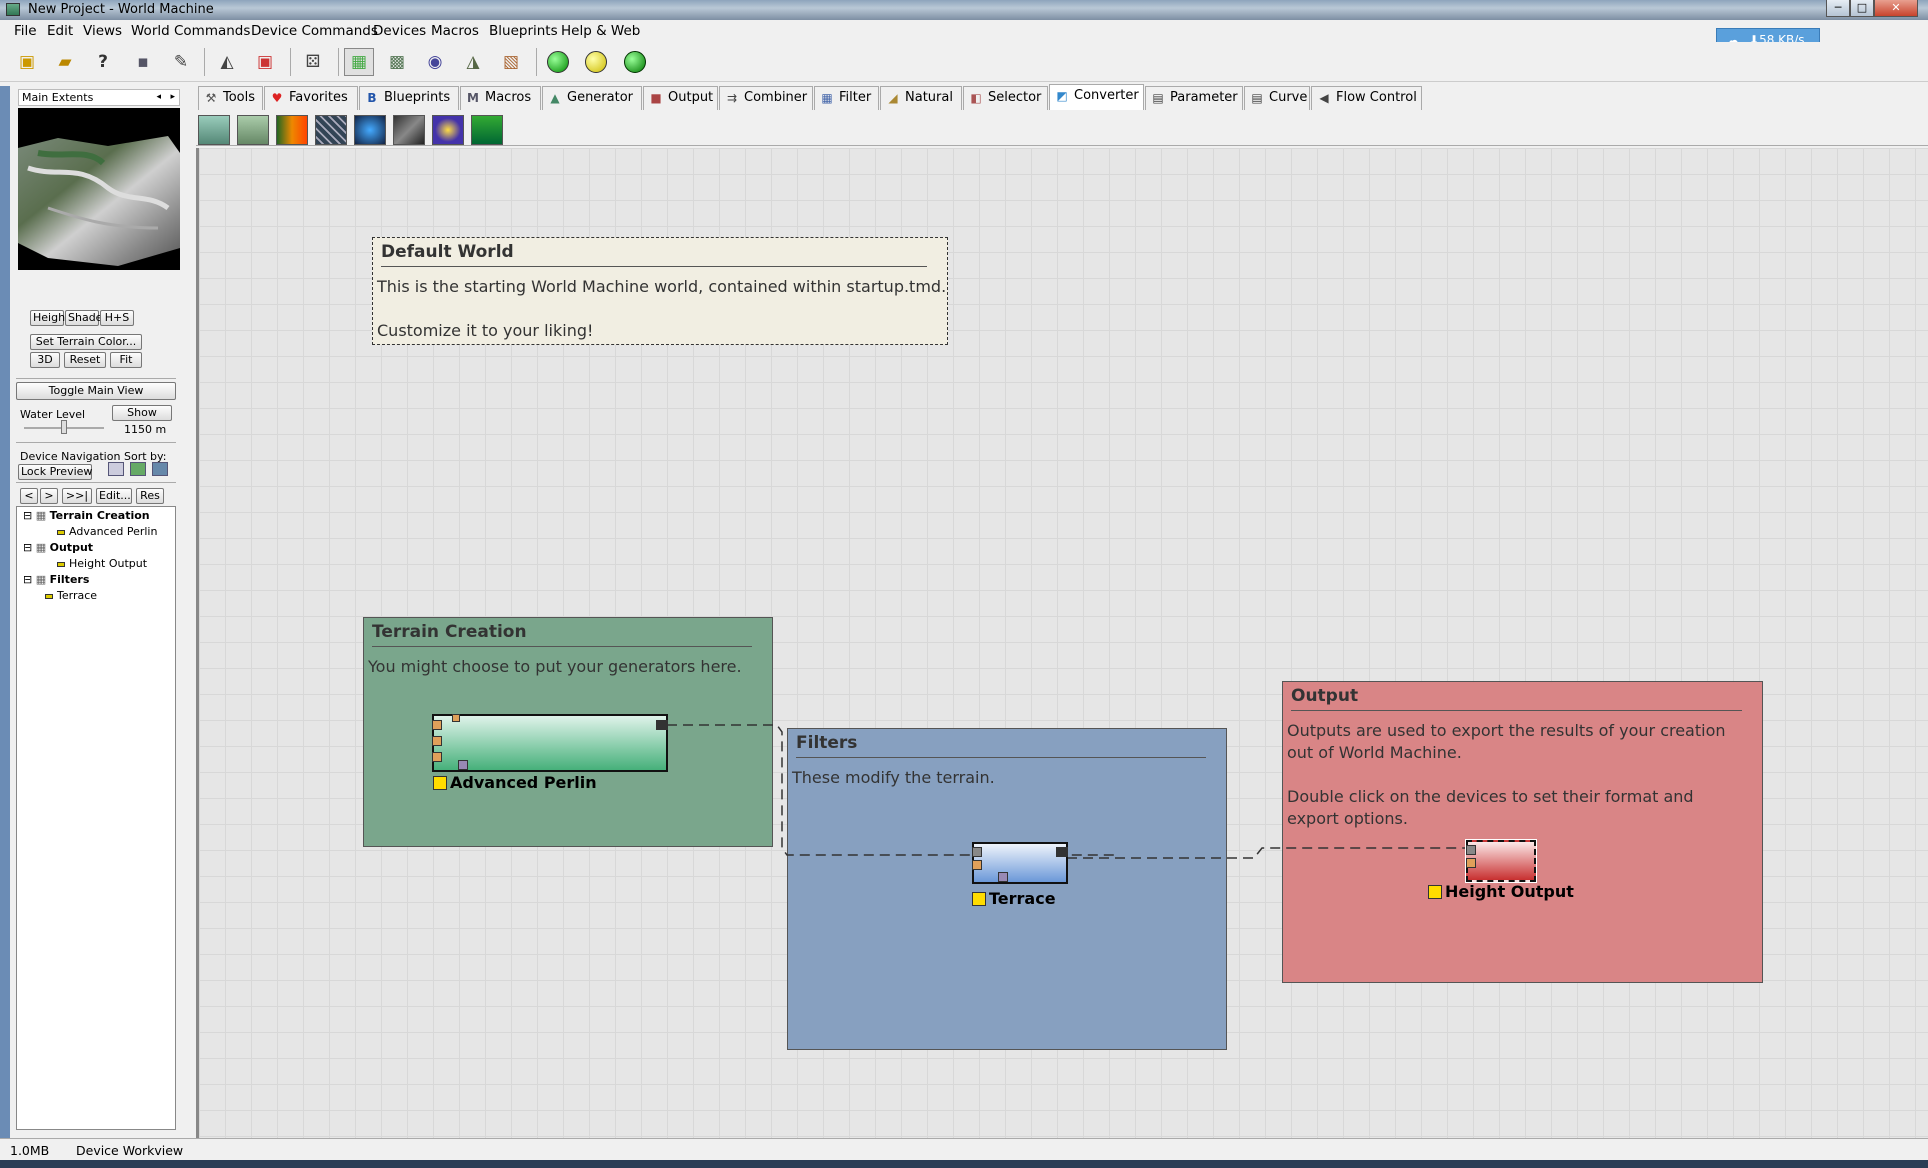 Image resolution: width=1928 pixels, height=1168 pixels. I want to click on layout-icon: ◭, so click(227, 62).